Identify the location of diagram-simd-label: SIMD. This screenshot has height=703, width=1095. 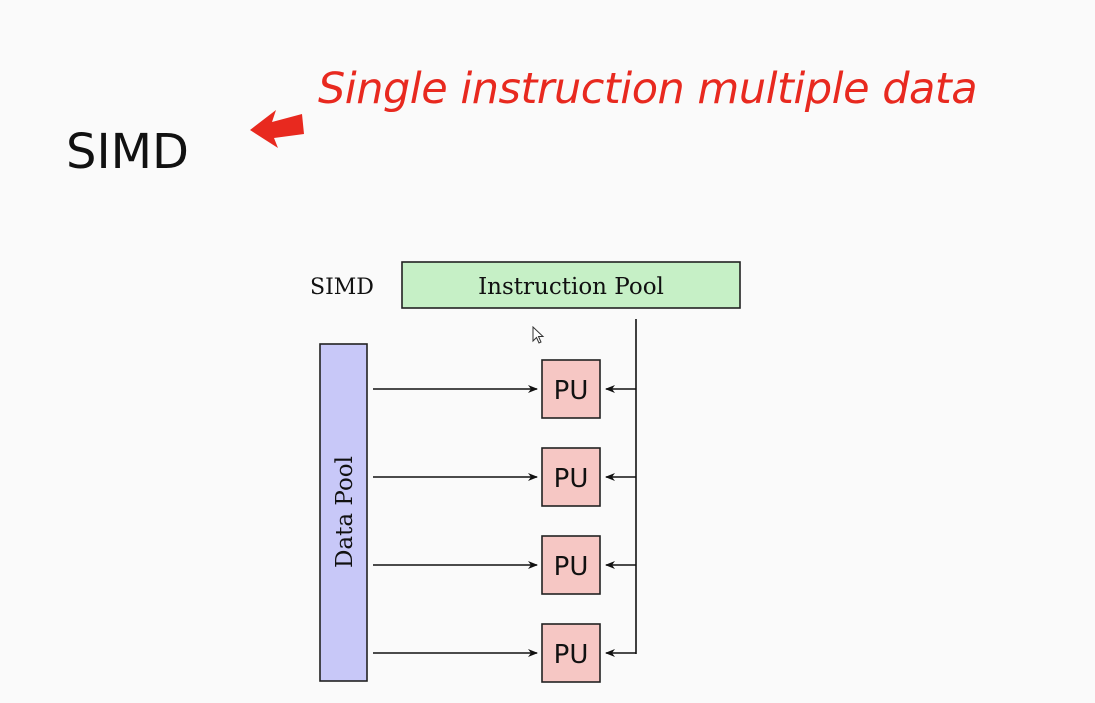
(342, 287).